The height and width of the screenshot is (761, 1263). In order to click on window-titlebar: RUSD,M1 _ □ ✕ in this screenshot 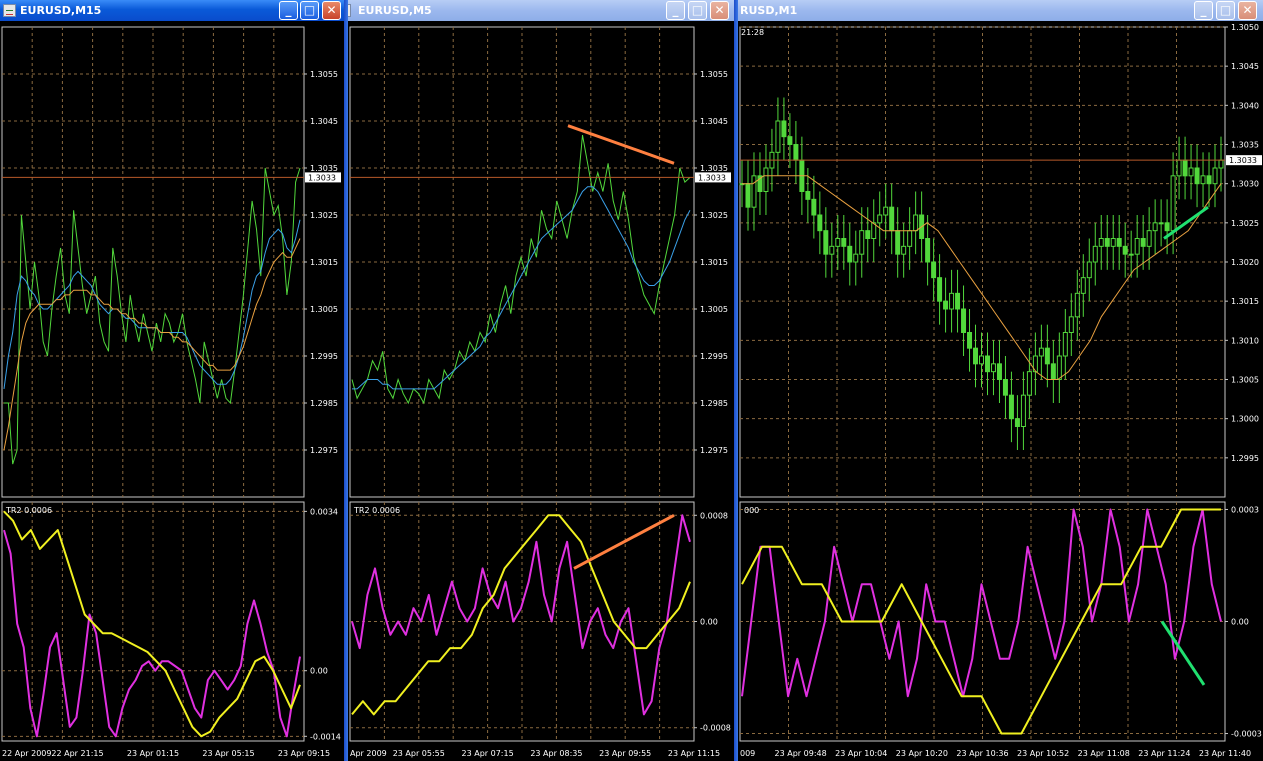, I will do `click(1000, 10)`.